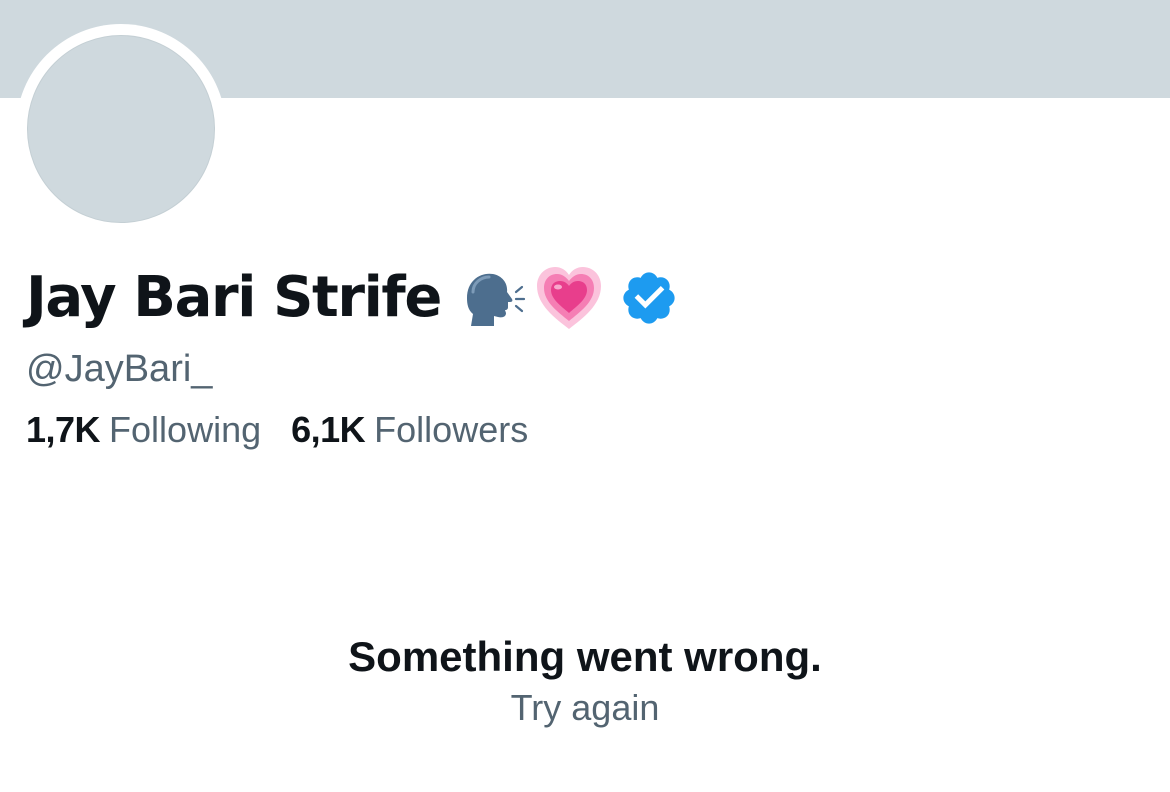  I want to click on following-link: 1,7K Following, so click(143, 430).